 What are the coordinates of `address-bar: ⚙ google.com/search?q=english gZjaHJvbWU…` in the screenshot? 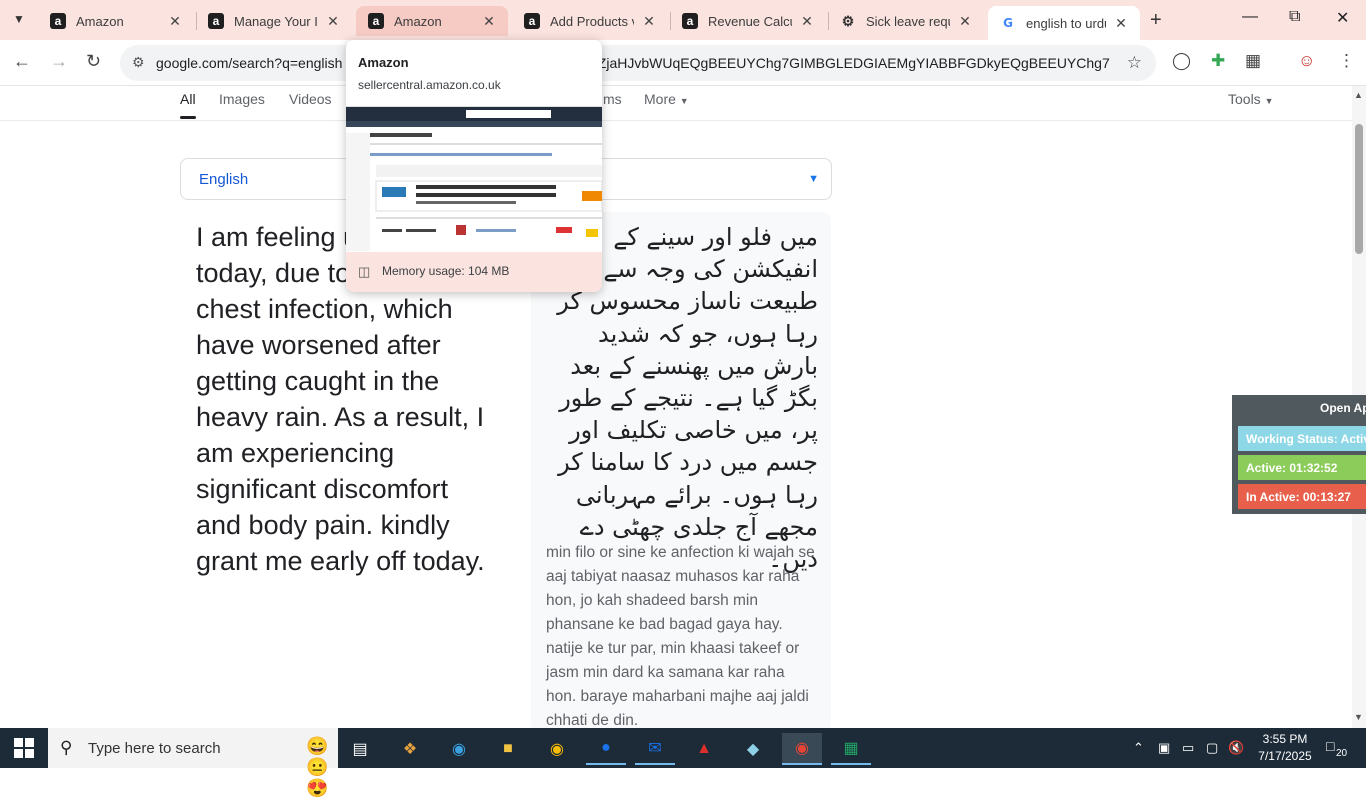 It's located at (638, 63).